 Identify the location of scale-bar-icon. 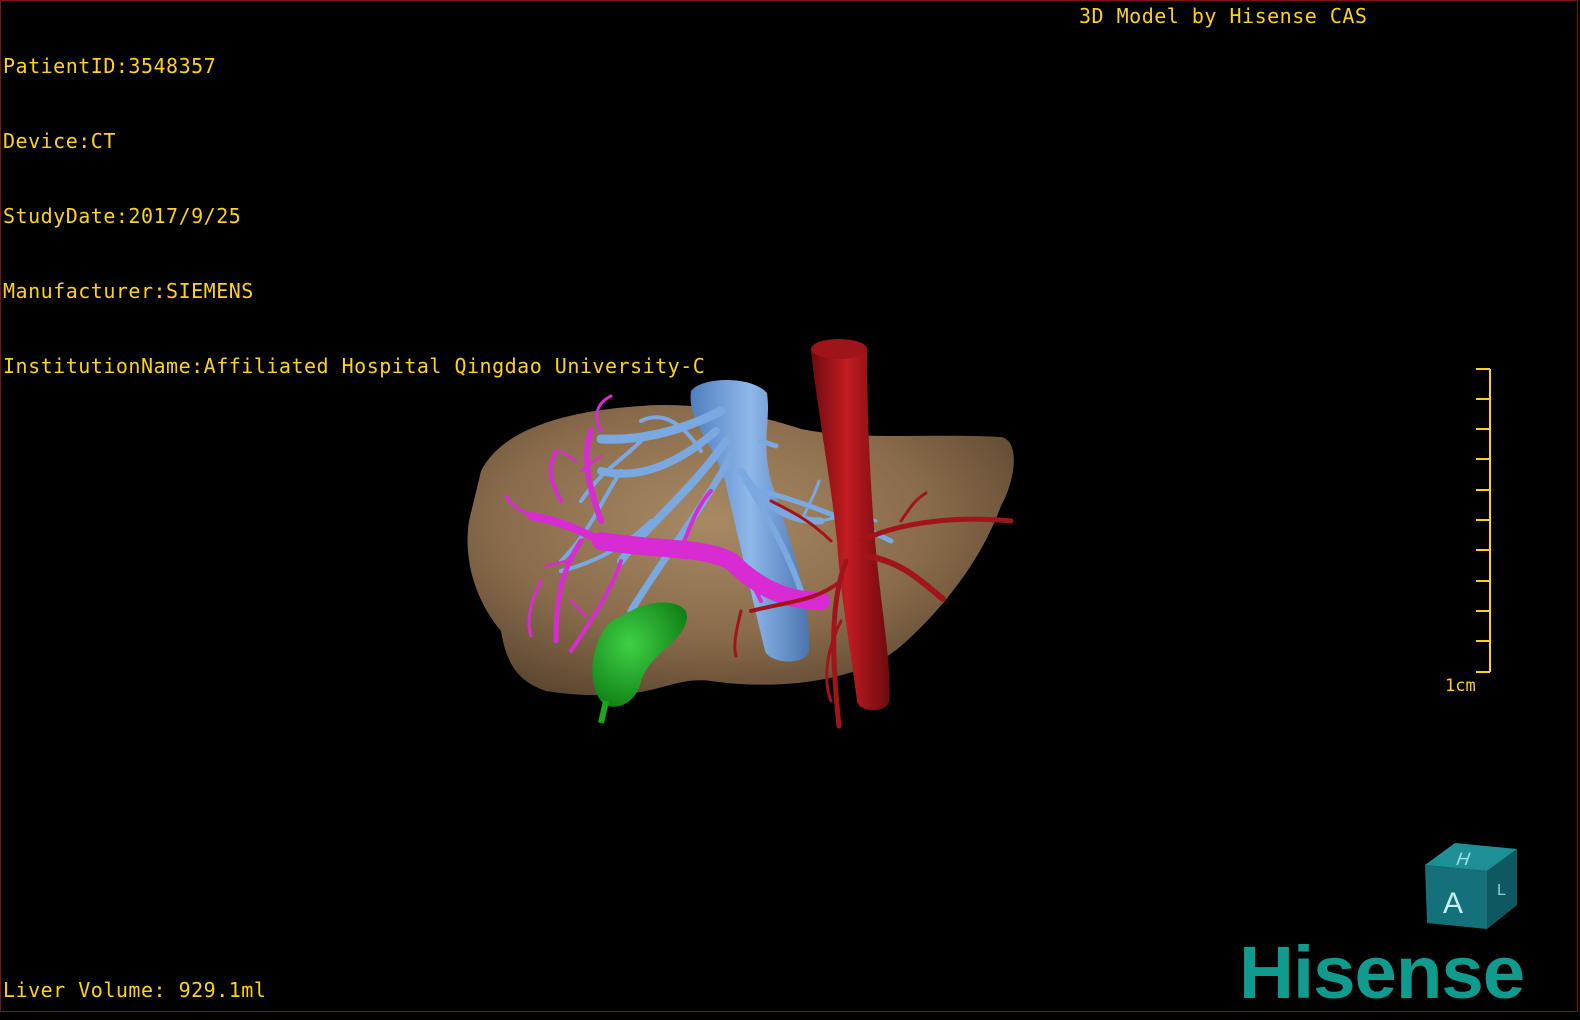
(1483, 520).